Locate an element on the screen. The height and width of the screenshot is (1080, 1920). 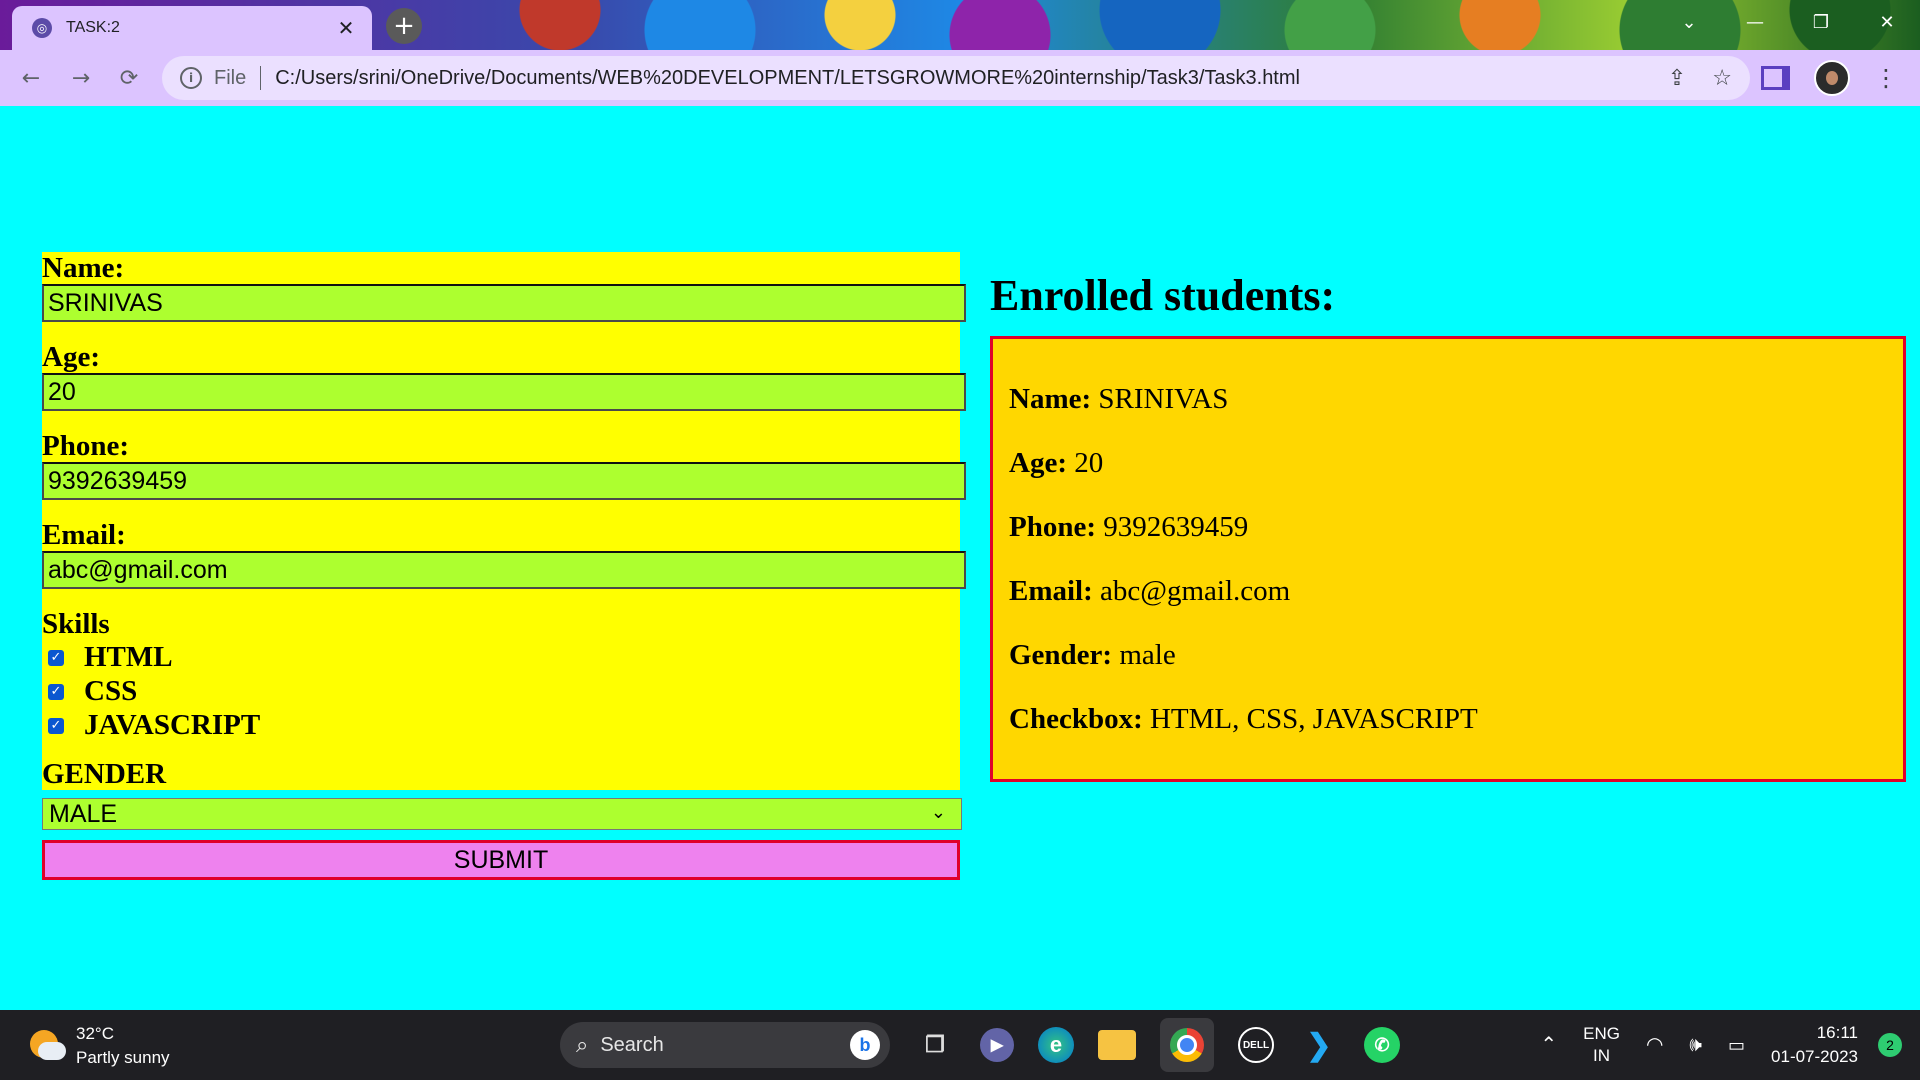
row-key: Age: is located at coordinates (1038, 463).